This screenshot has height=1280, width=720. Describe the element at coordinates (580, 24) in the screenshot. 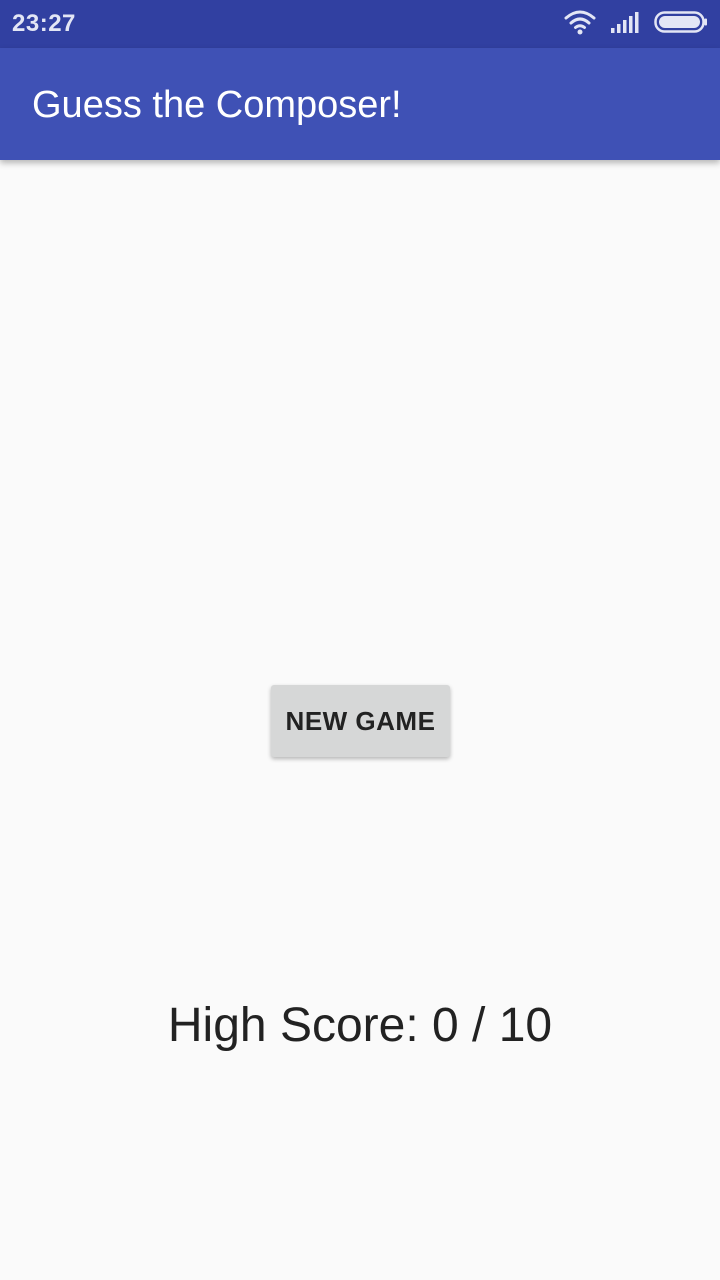

I see `wifi-icon` at that location.